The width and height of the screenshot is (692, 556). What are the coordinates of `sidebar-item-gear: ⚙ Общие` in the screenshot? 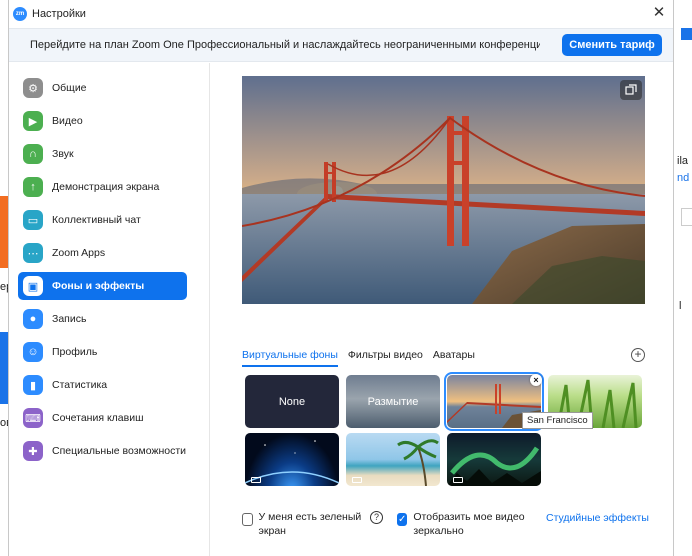 It's located at (102, 88).